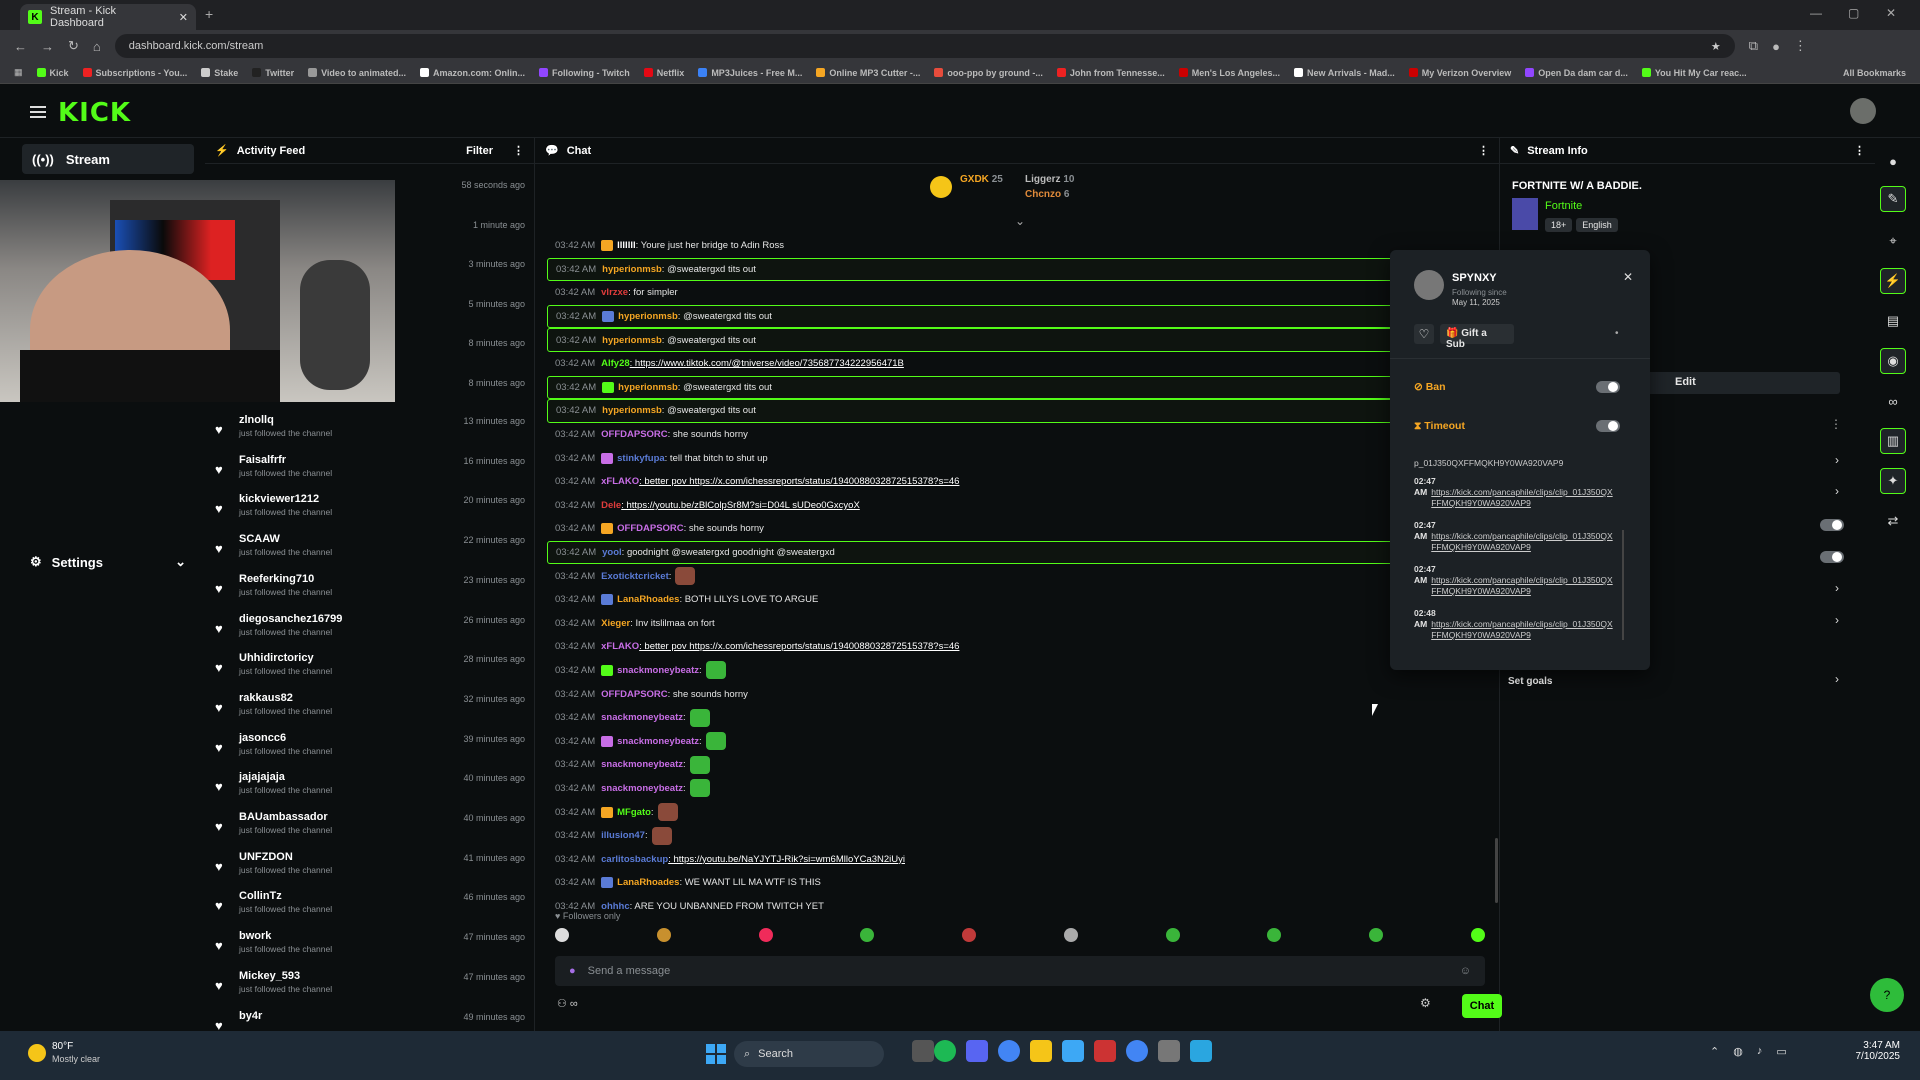 Image resolution: width=1920 pixels, height=1080 pixels. I want to click on message-username: vlrzxe, so click(614, 292).